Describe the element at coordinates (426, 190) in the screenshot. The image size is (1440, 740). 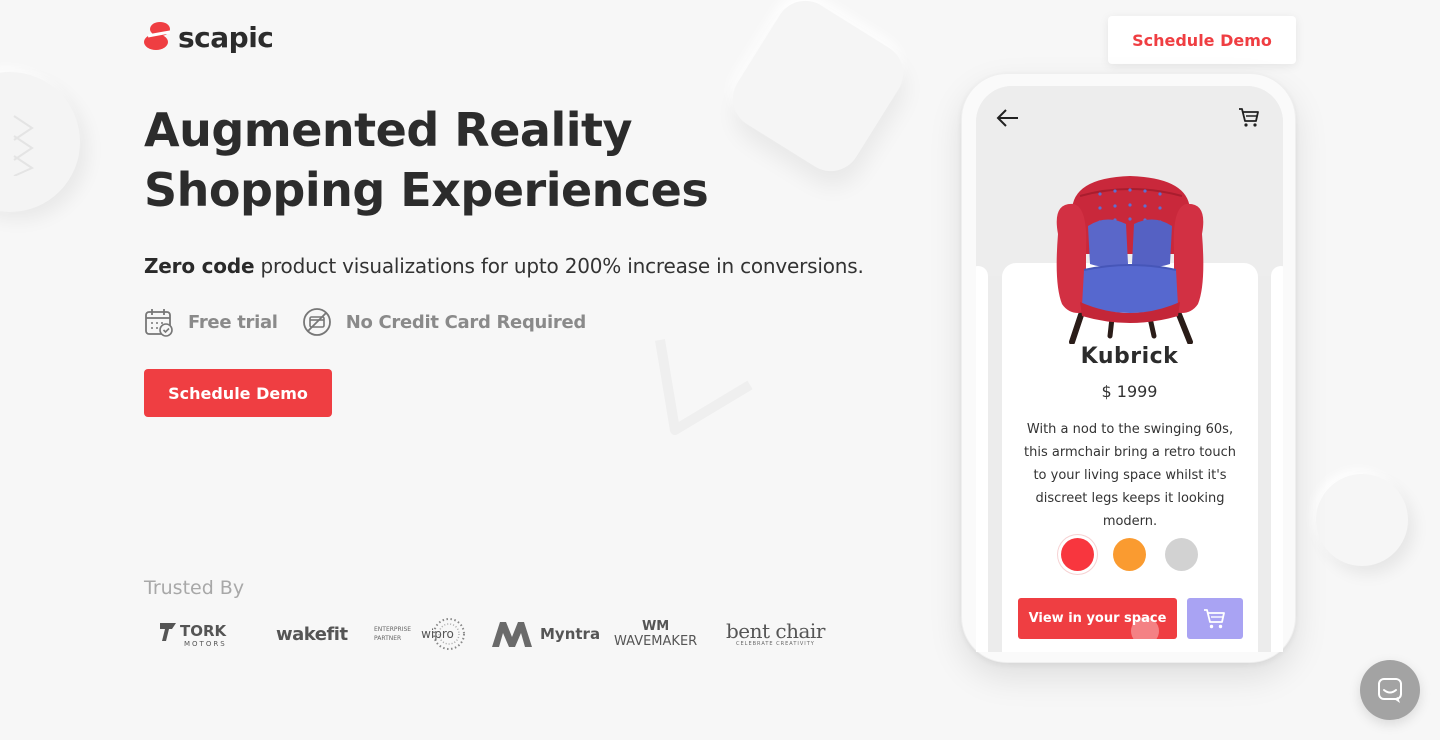
I see `hero-title-line-2: Shopping Experiences` at that location.